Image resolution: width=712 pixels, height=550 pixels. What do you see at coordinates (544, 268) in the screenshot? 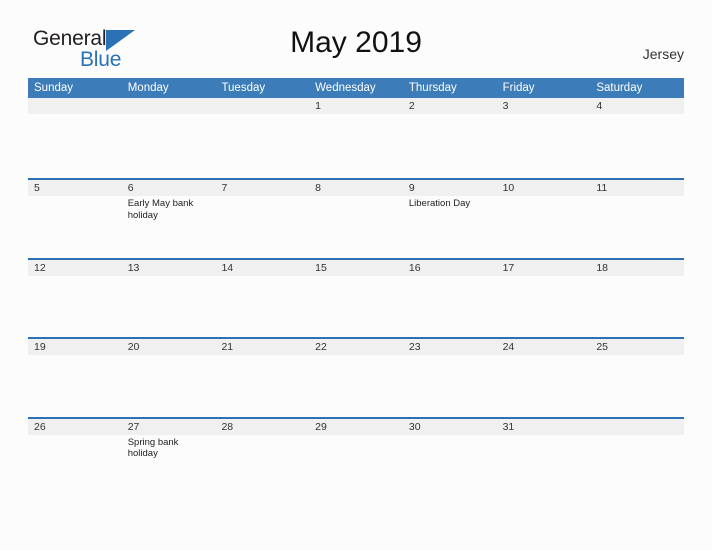
I see `day-number: 17` at bounding box center [544, 268].